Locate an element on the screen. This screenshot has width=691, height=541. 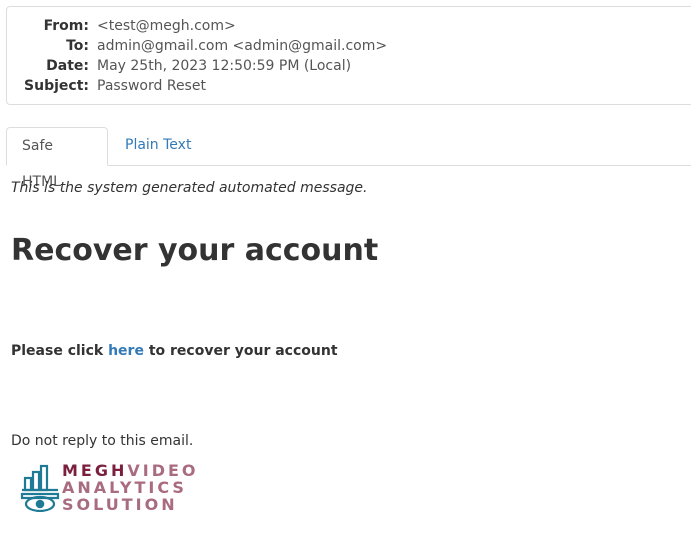
tab-safe-html: Safe HTML is located at coordinates (57, 158).